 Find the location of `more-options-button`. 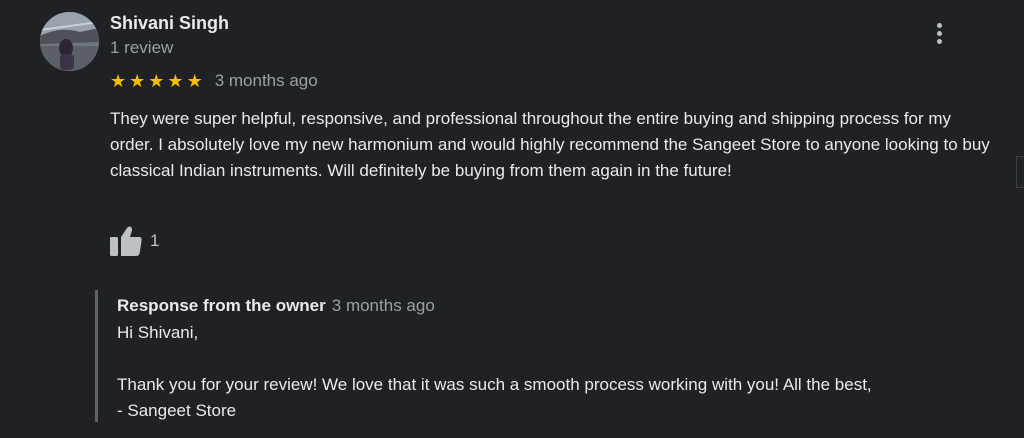

more-options-button is located at coordinates (939, 33).